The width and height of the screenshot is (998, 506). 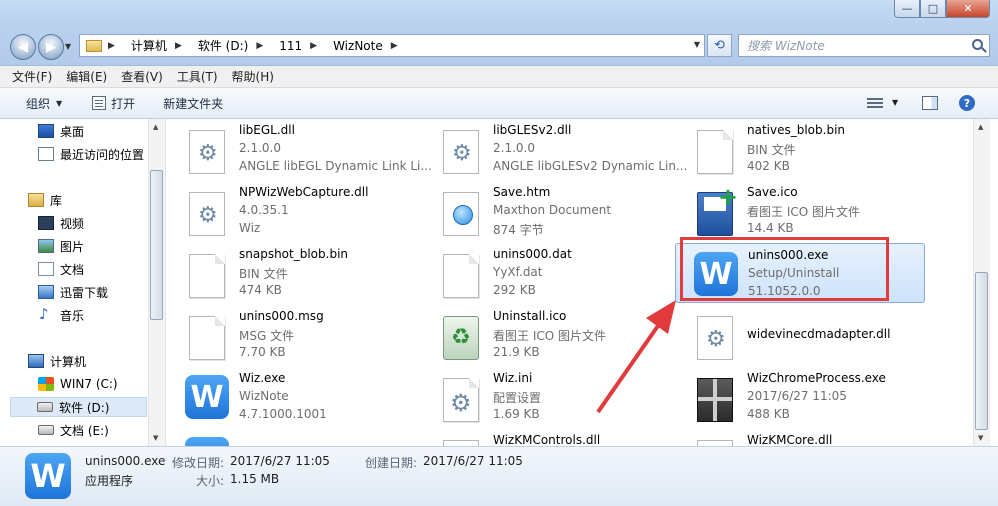 I want to click on breadcrumb-item: 软件 (D:), so click(x=223, y=45).